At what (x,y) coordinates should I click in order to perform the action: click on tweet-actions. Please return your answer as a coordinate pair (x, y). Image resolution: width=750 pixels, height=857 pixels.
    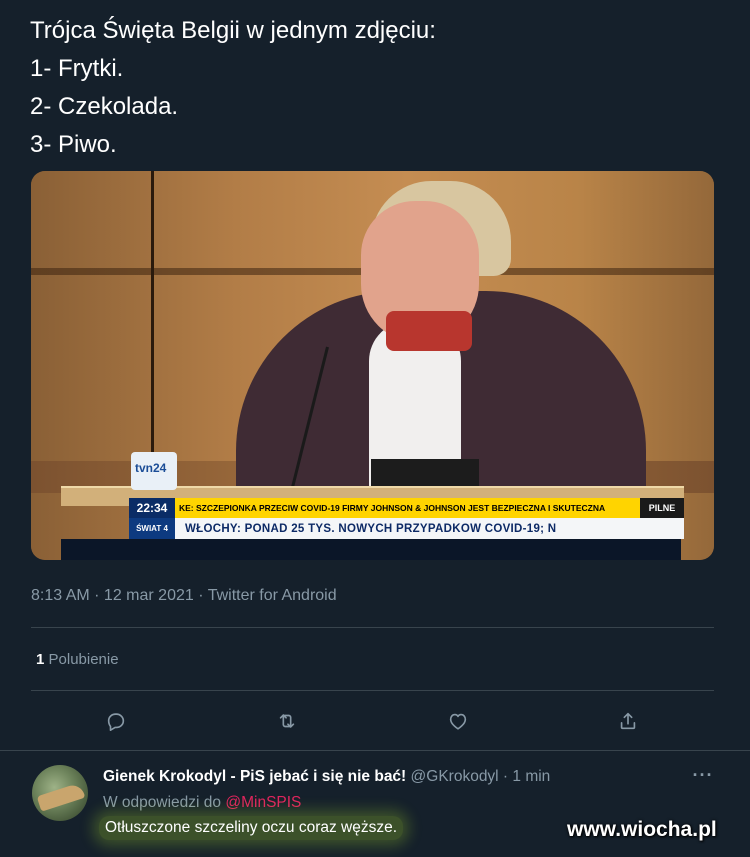
    Looking at the image, I should click on (375, 721).